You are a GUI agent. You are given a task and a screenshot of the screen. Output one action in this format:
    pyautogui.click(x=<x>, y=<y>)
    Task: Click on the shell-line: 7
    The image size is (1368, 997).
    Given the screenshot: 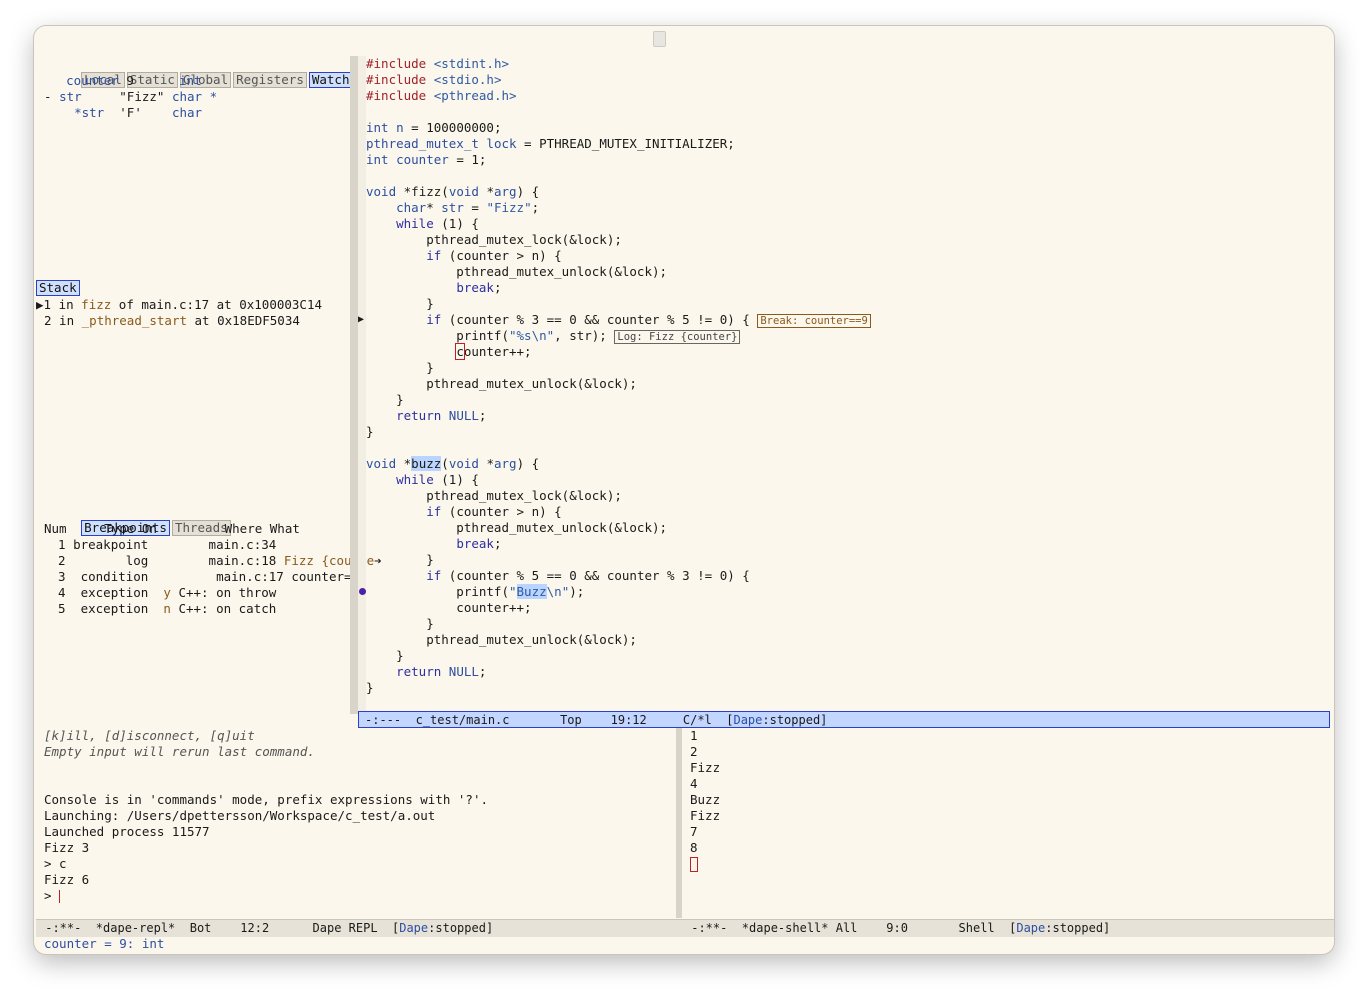 What is the action you would take?
    pyautogui.click(x=694, y=831)
    